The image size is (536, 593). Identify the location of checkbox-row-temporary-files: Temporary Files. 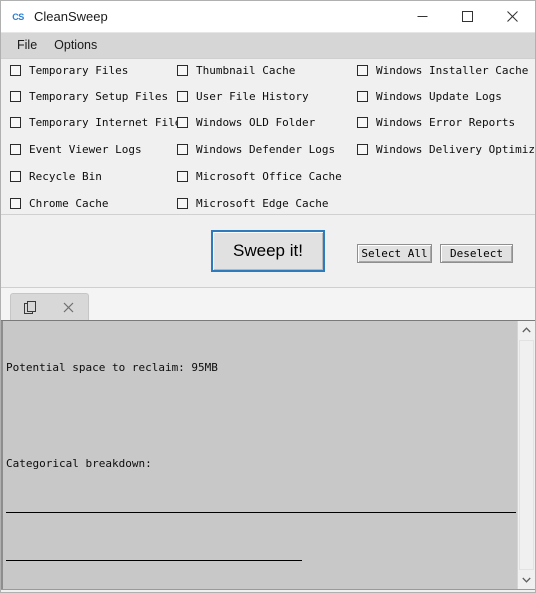
(69, 70).